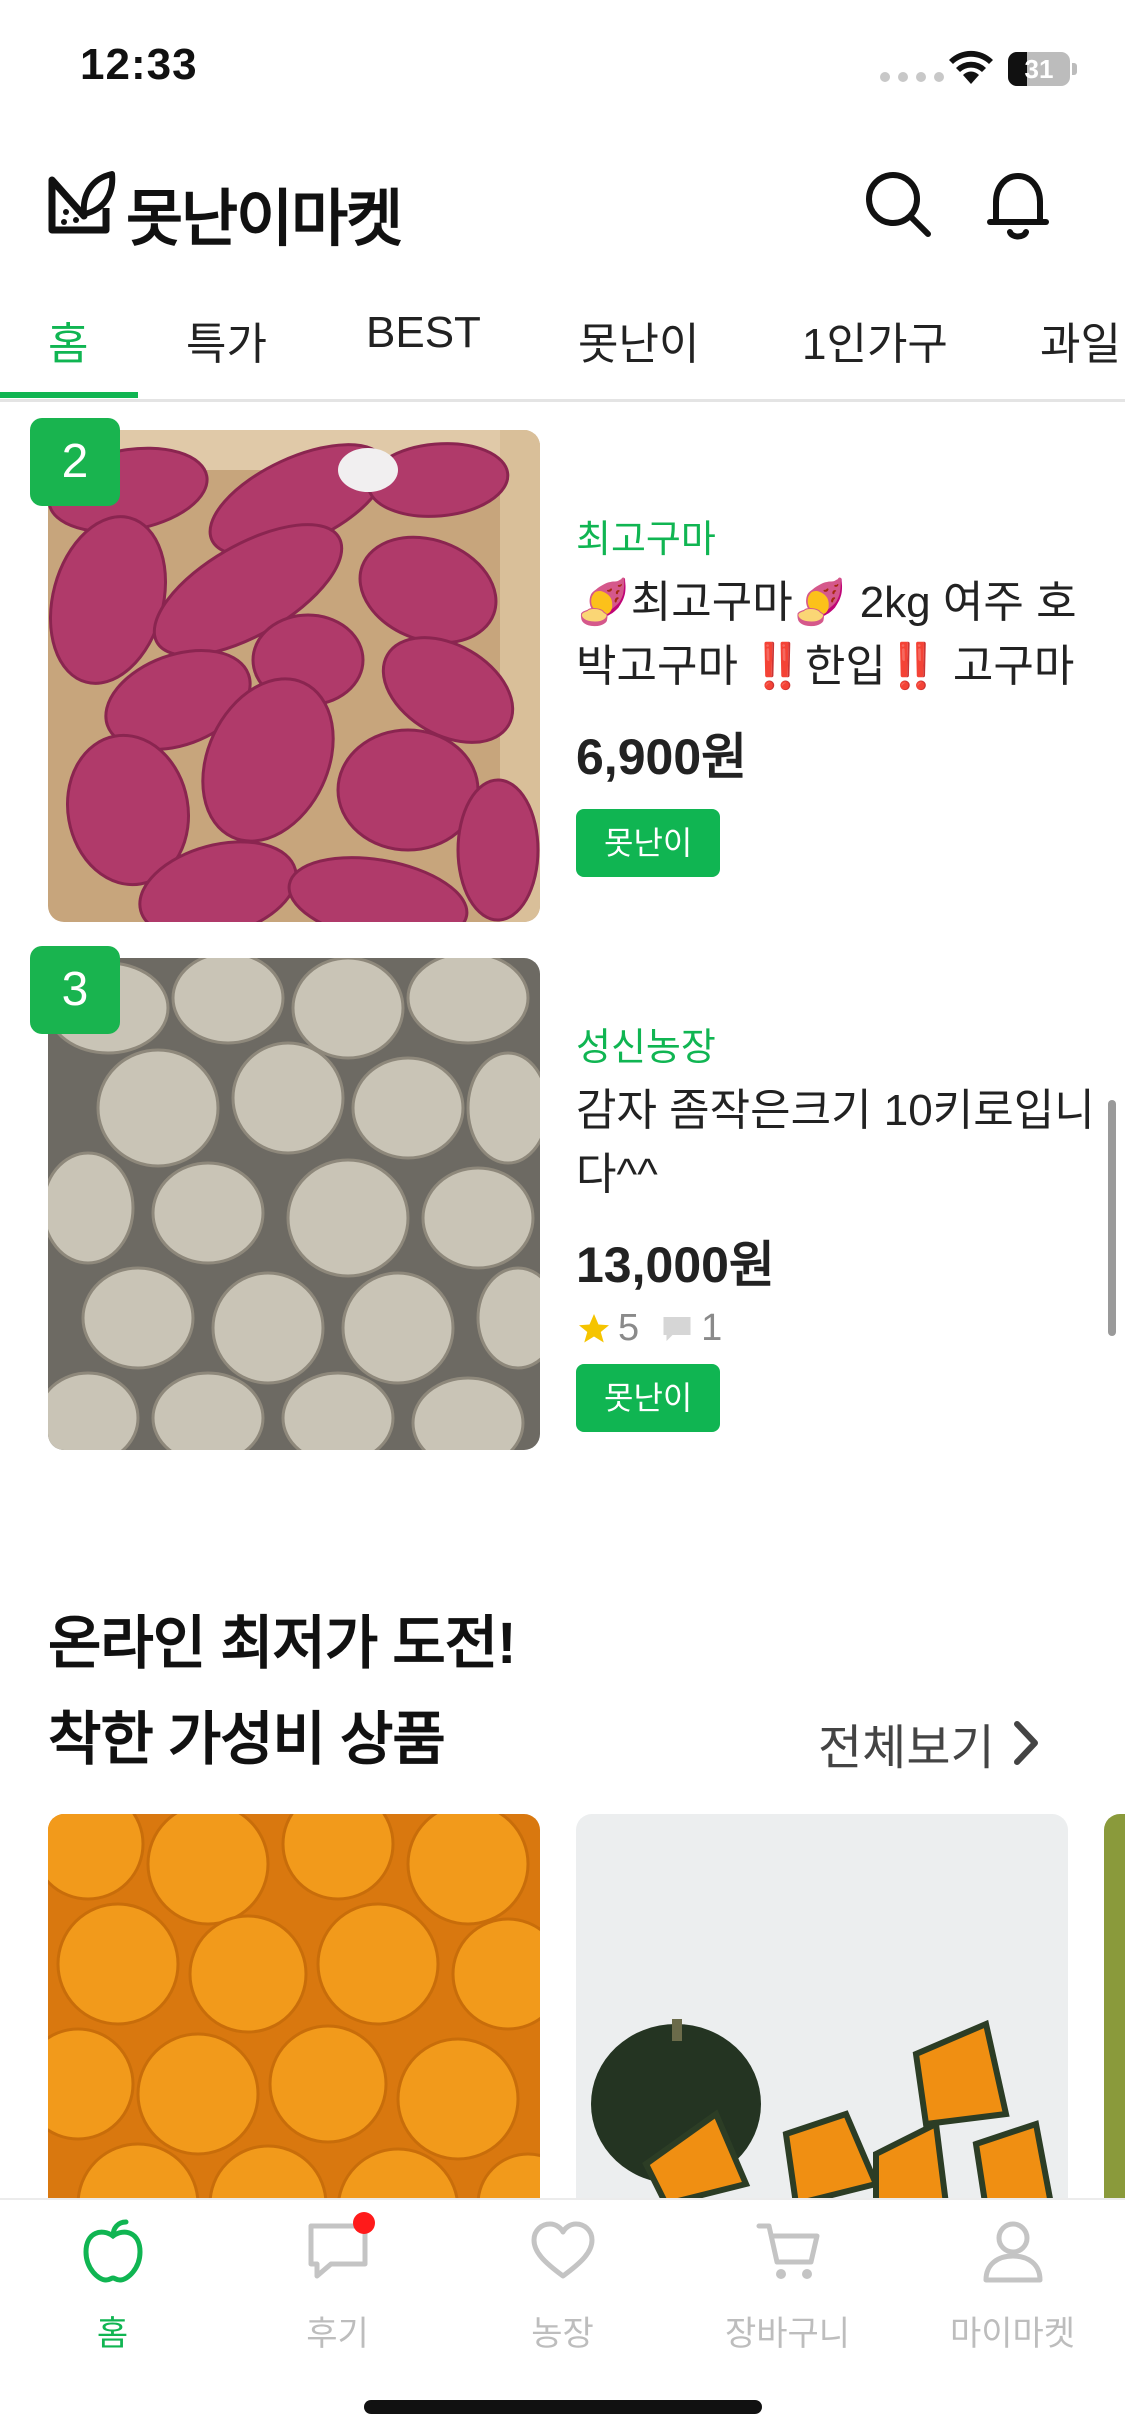 The width and height of the screenshot is (1125, 2436). Describe the element at coordinates (836, 535) in the screenshot. I see `farm-name: 최고구마` at that location.